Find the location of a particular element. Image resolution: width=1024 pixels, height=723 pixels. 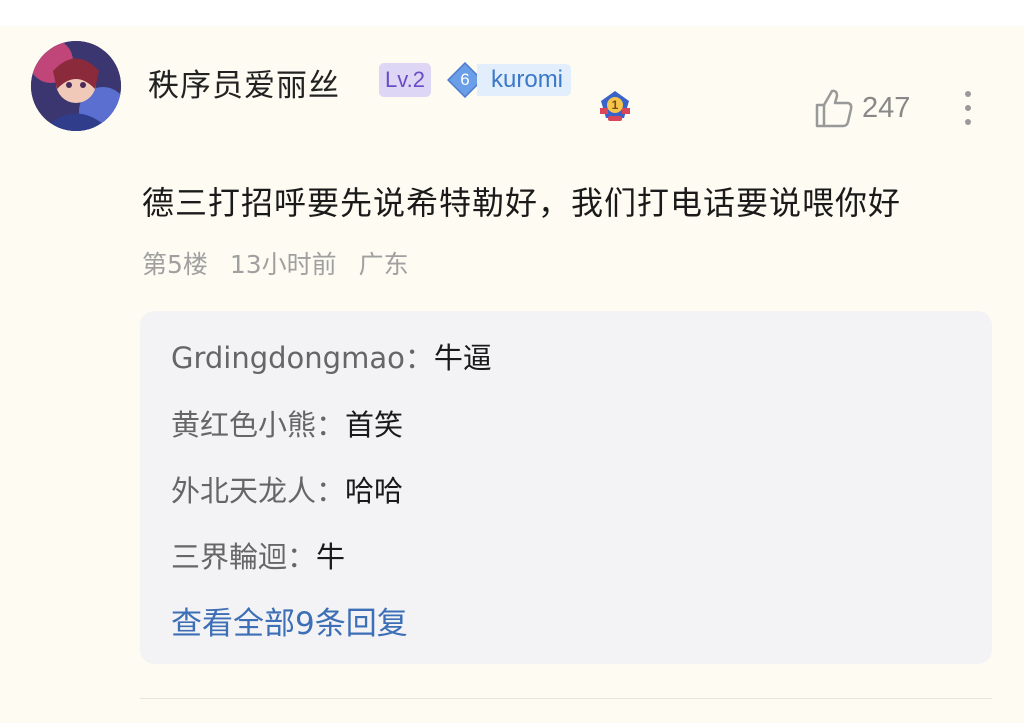

post-time: 13小时前 is located at coordinates (283, 264).